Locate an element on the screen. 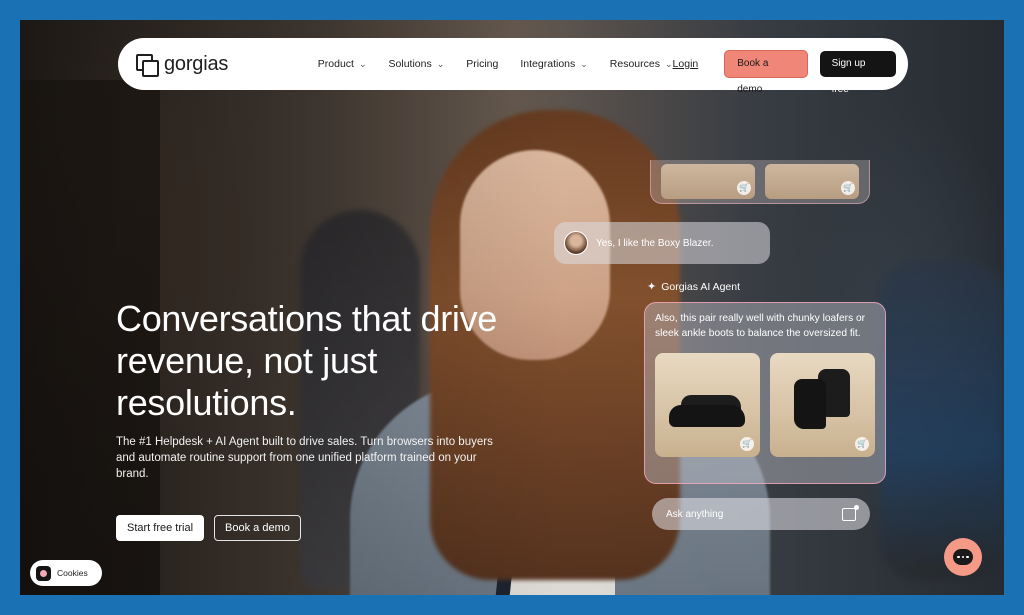  cookies-label: Cookies is located at coordinates (72, 573).